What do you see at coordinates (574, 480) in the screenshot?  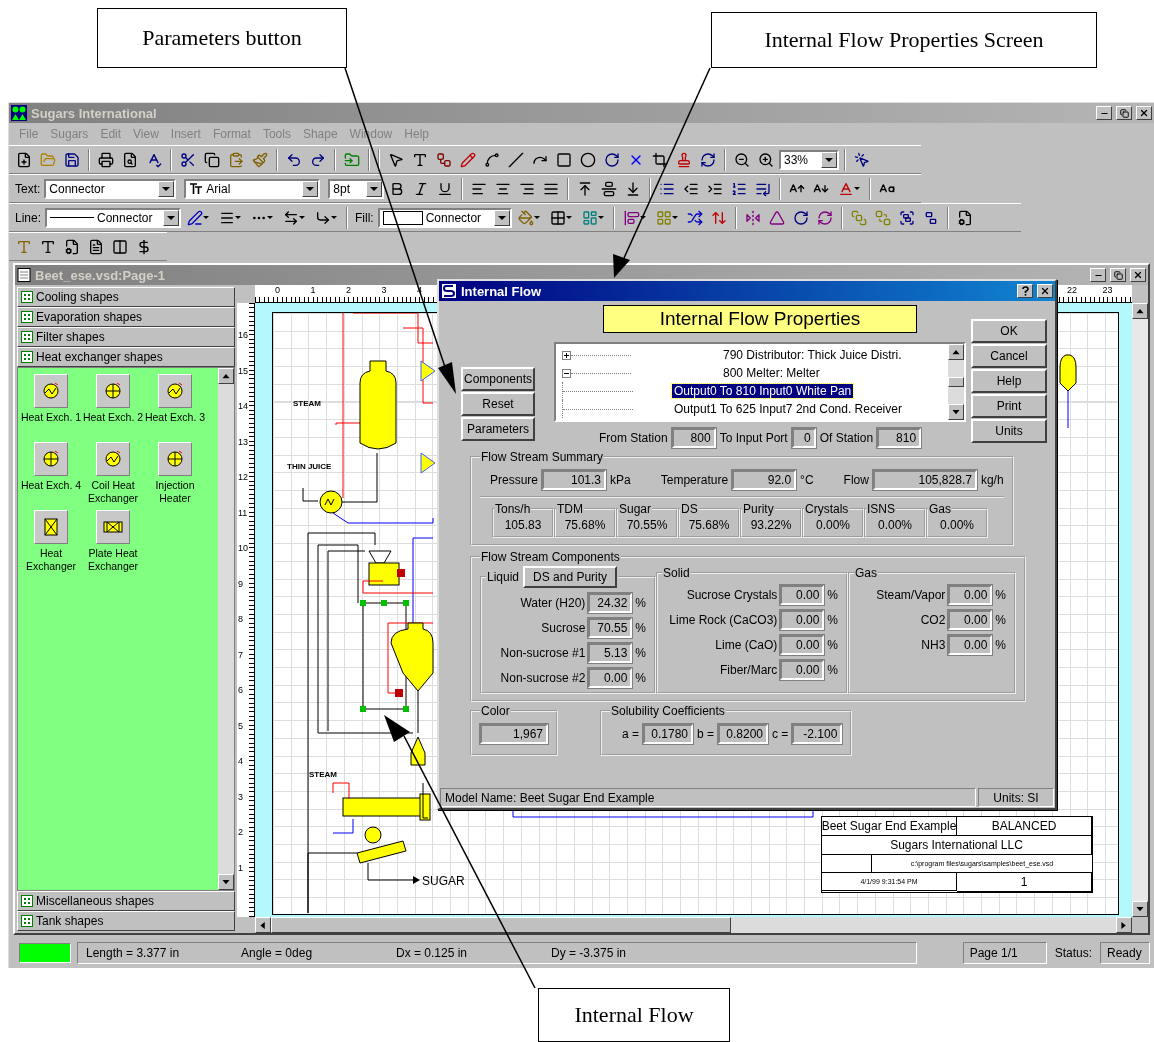 I see `value-field: 101.3` at bounding box center [574, 480].